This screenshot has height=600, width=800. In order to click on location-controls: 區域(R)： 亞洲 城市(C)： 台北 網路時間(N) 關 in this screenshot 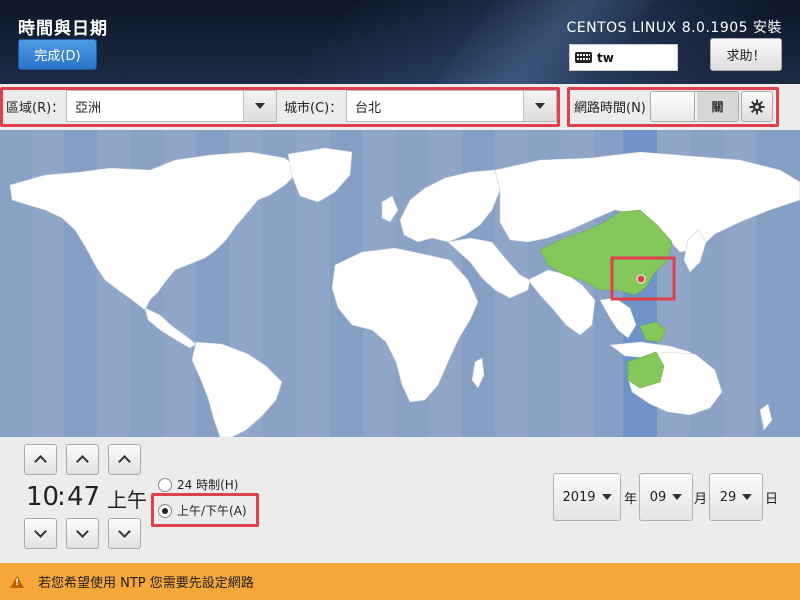, I will do `click(400, 107)`.